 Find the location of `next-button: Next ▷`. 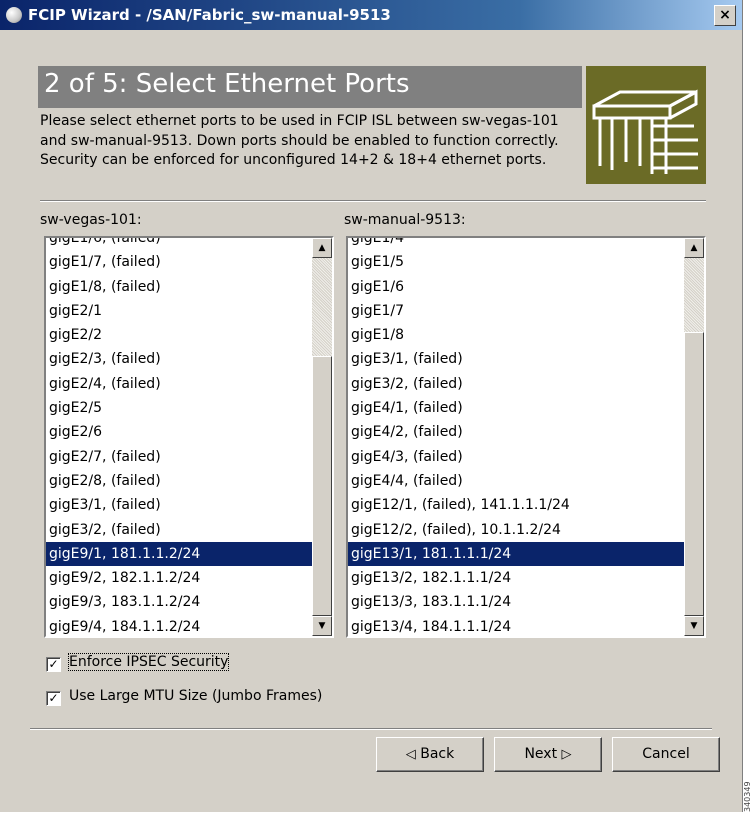

next-button: Next ▷ is located at coordinates (548, 754).